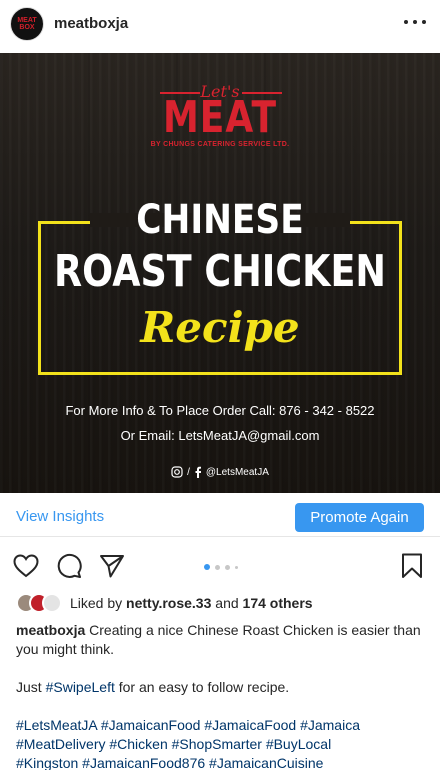  Describe the element at coordinates (60, 744) in the screenshot. I see `hashtag: #MeatDelivery` at that location.